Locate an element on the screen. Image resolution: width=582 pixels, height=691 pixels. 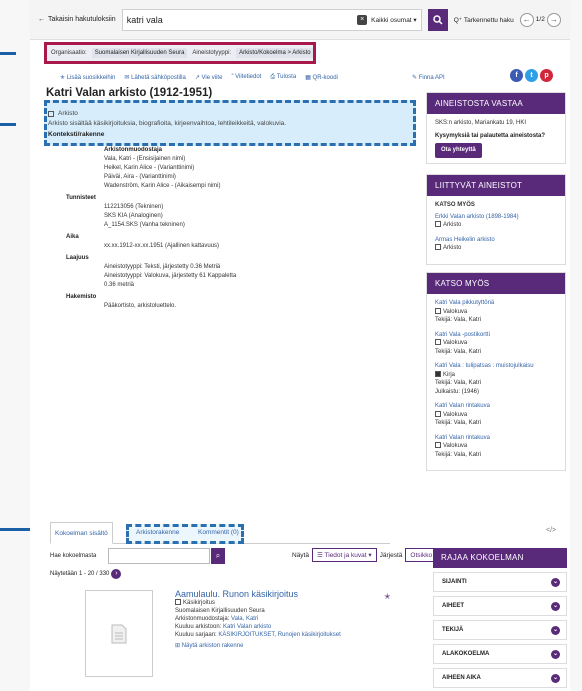
qr-link: ▦ QR-koodi is located at coordinates (321, 77).